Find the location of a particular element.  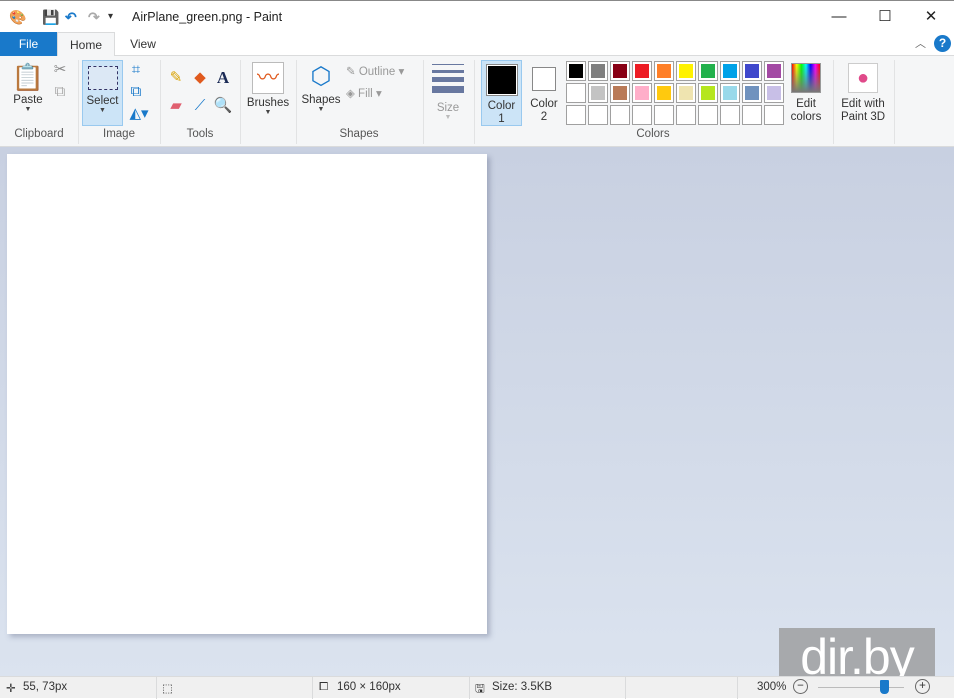

save-icon: 💾 is located at coordinates (50, 17).